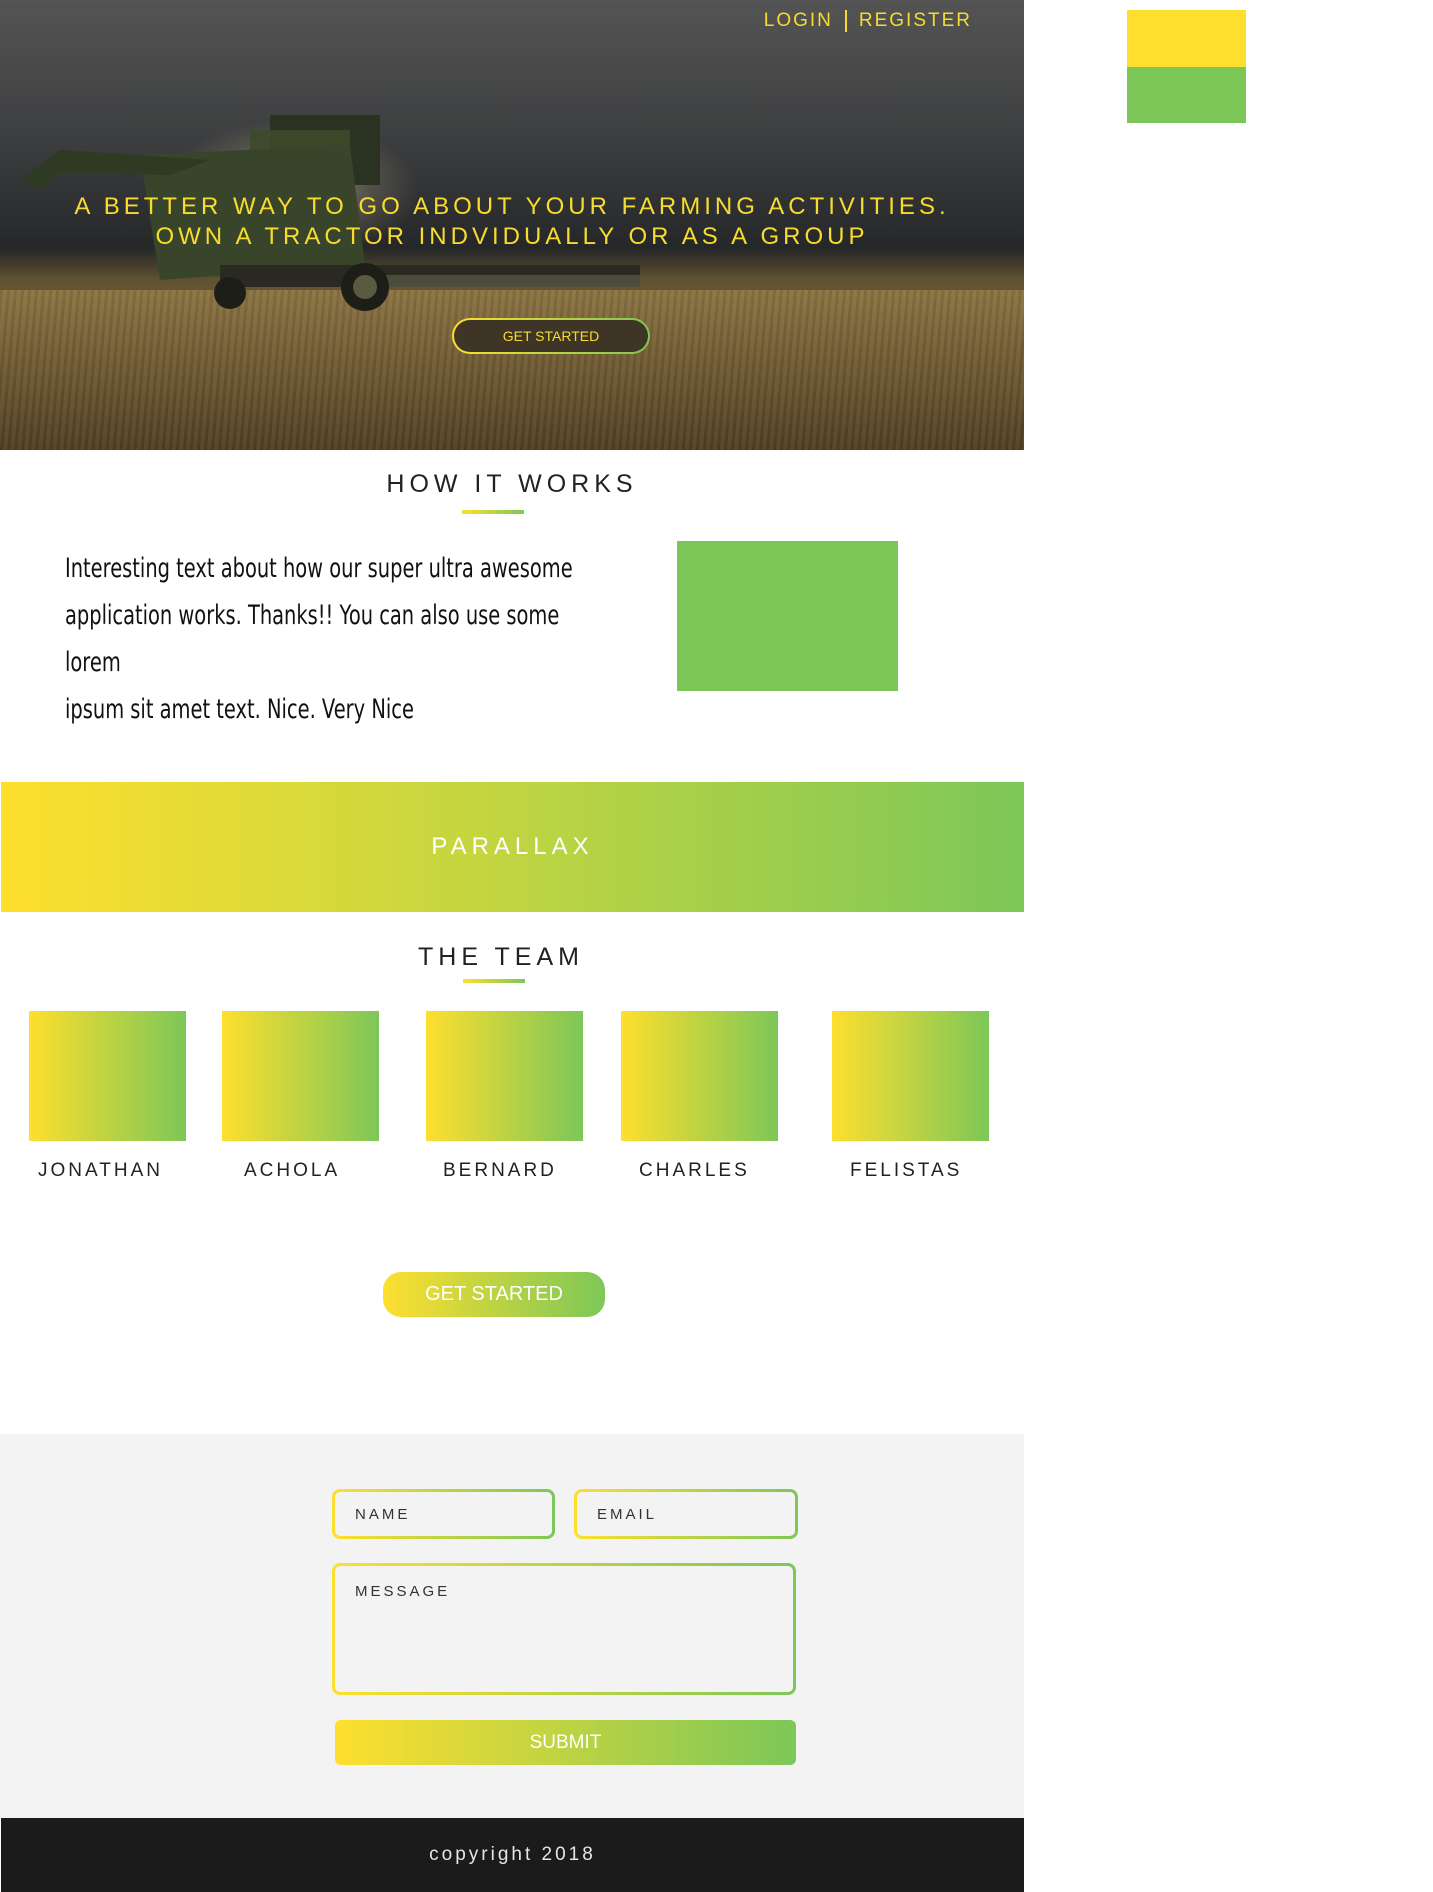 The width and height of the screenshot is (1433, 1892). Describe the element at coordinates (906, 1170) in the screenshot. I see `team-member-name: FELISTAS` at that location.